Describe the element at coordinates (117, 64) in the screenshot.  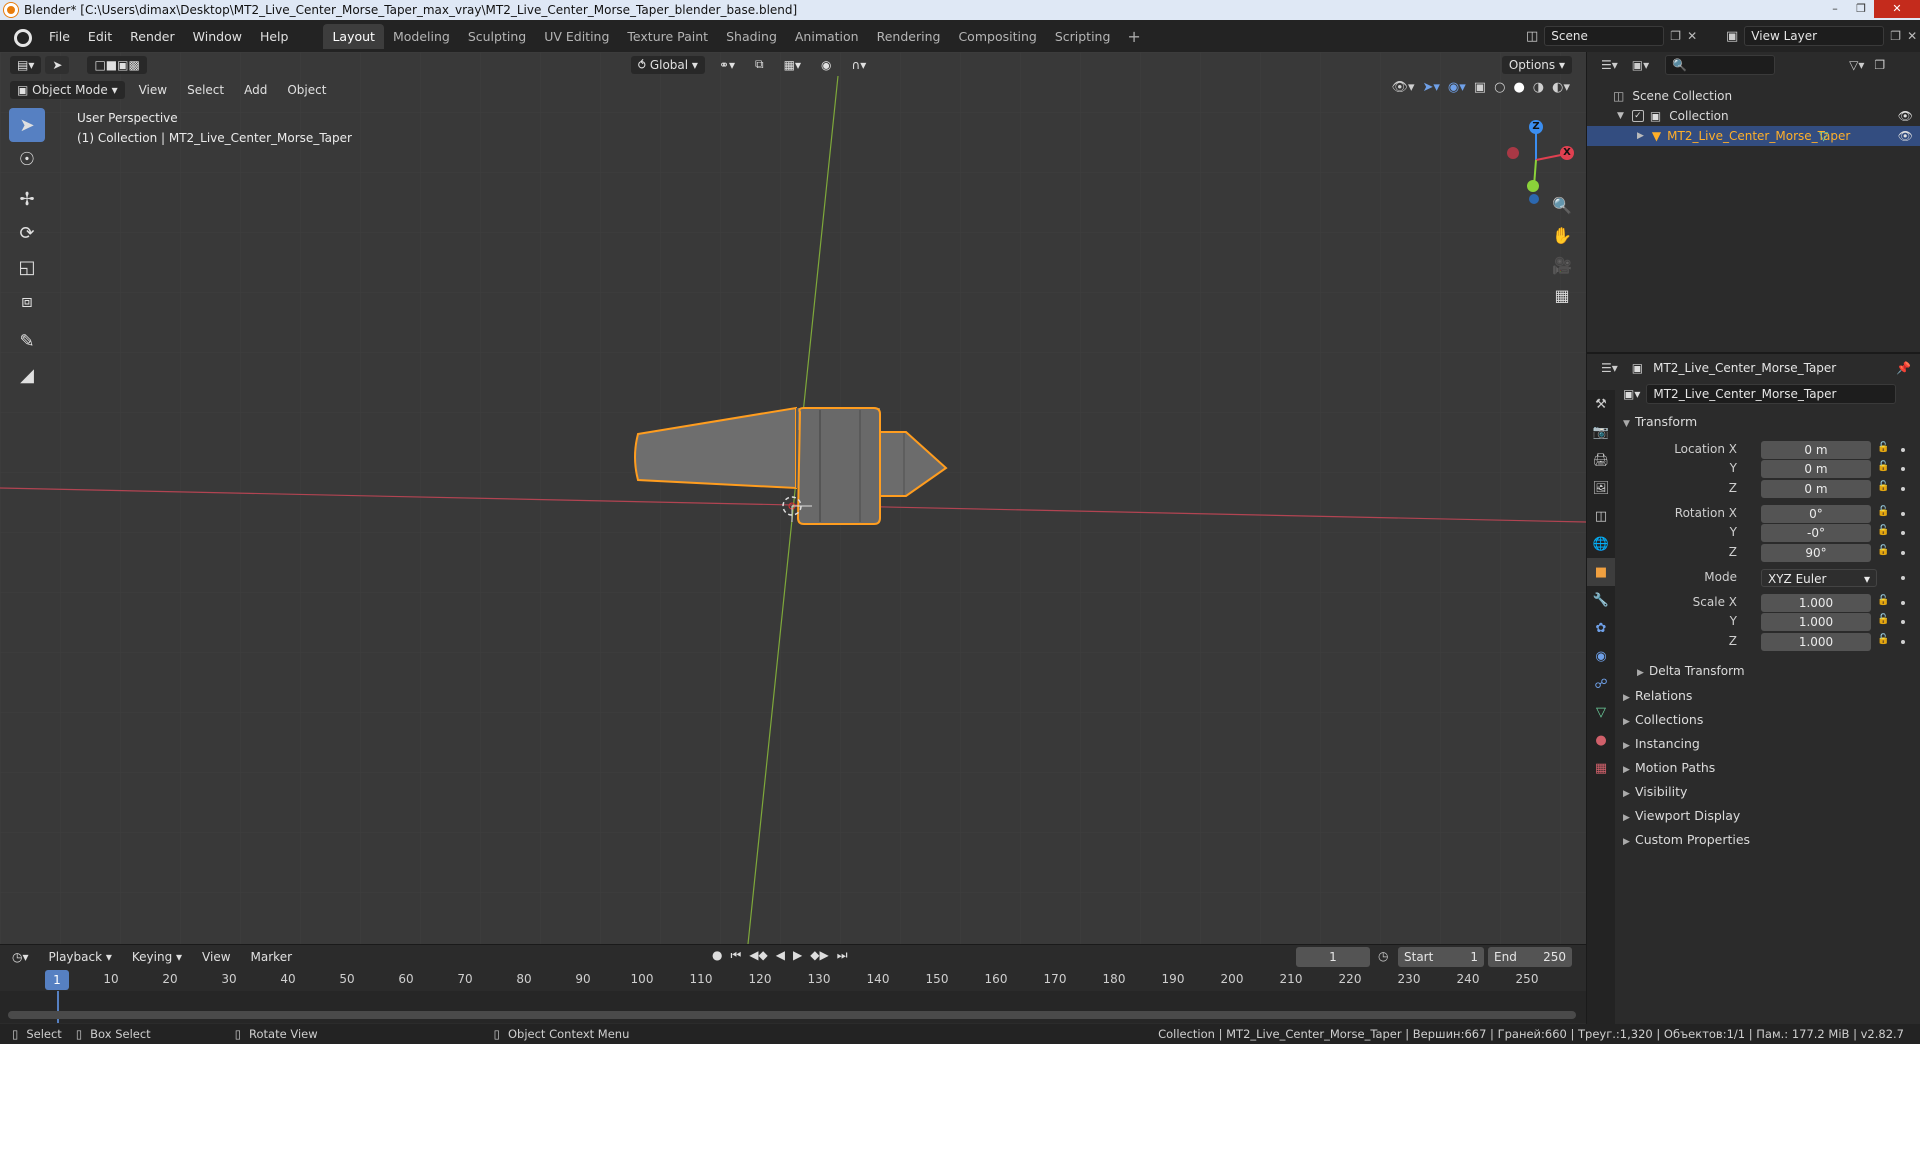
I see `selection-mode-icons: □■▣▩` at that location.